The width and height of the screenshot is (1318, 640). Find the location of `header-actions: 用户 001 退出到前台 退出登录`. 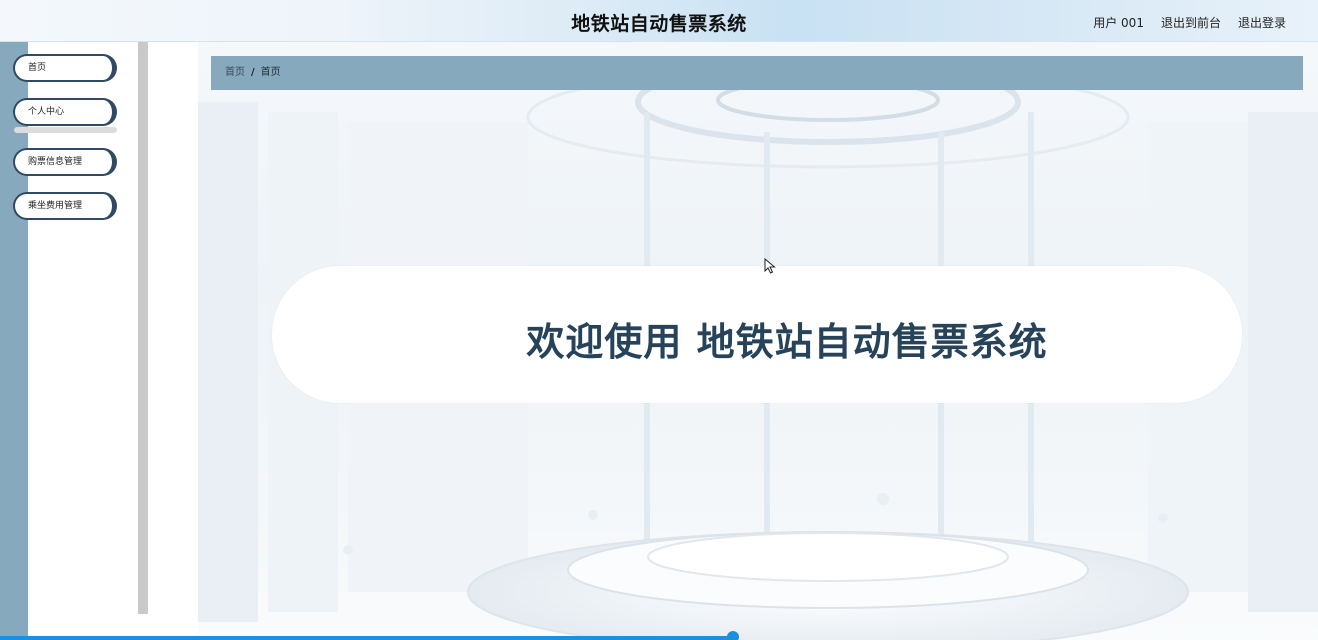

header-actions: 用户 001 退出到前台 退出登录 is located at coordinates (1189, 22).